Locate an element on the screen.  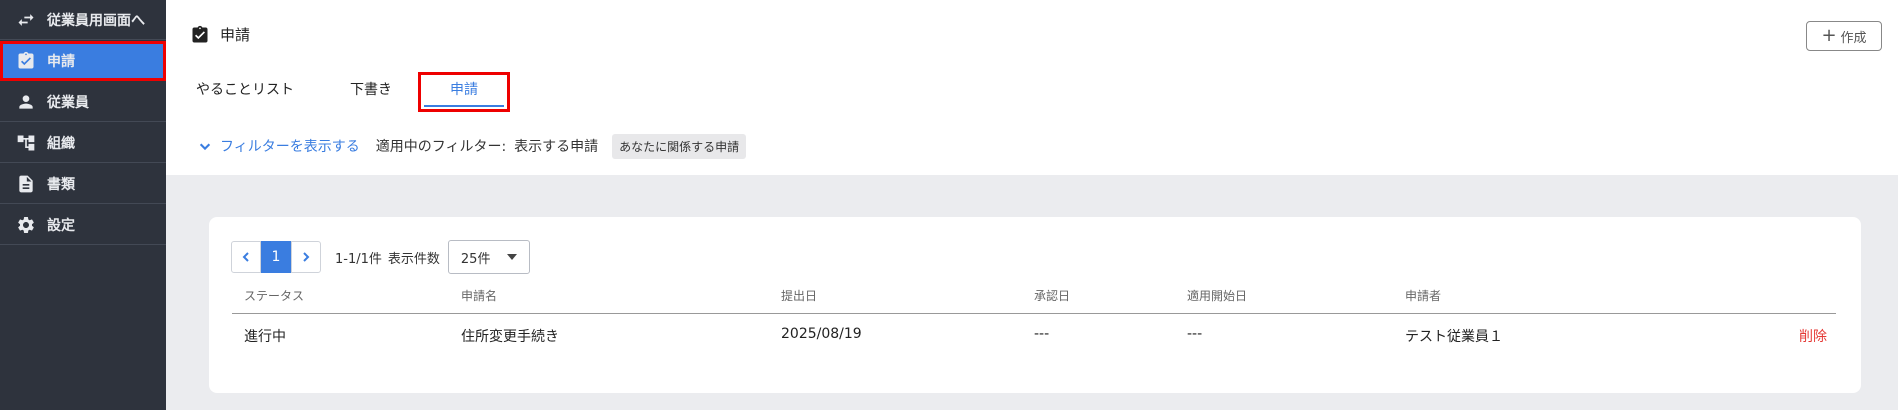
show-filter-label: フィルターを表示する is located at coordinates (290, 147).